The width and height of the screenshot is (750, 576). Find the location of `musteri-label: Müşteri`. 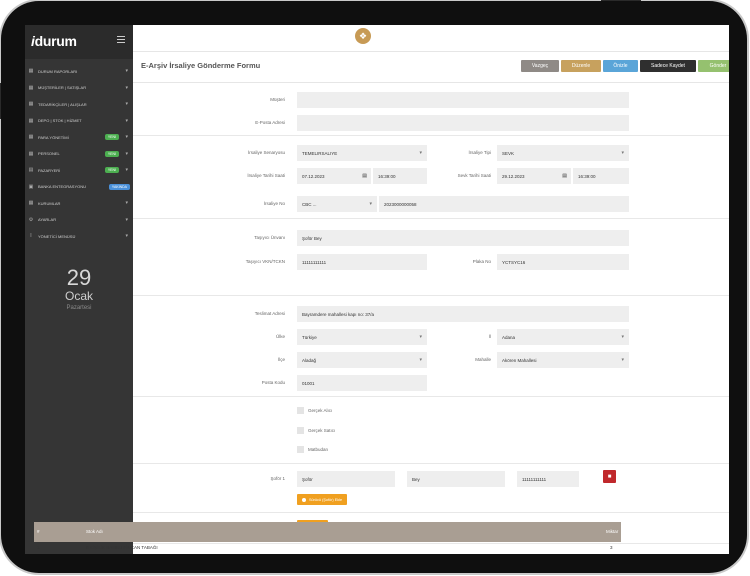

musteri-label: Müşteri is located at coordinates (277, 99).